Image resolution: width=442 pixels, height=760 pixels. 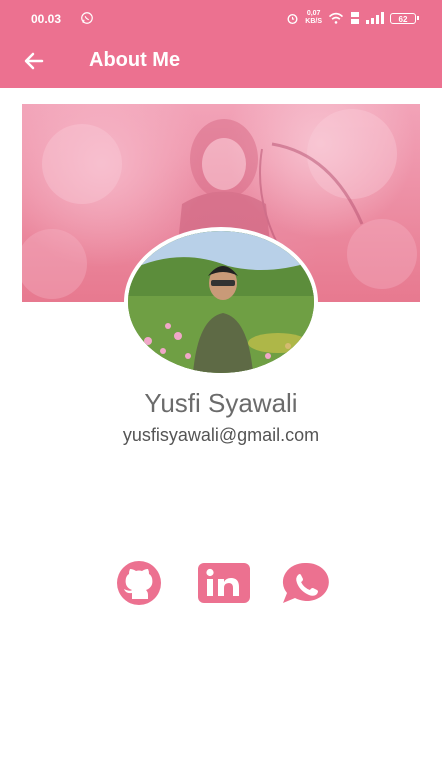 I want to click on status-bar: 00.03 0,07 KB/S 62, so click(x=221, y=18).